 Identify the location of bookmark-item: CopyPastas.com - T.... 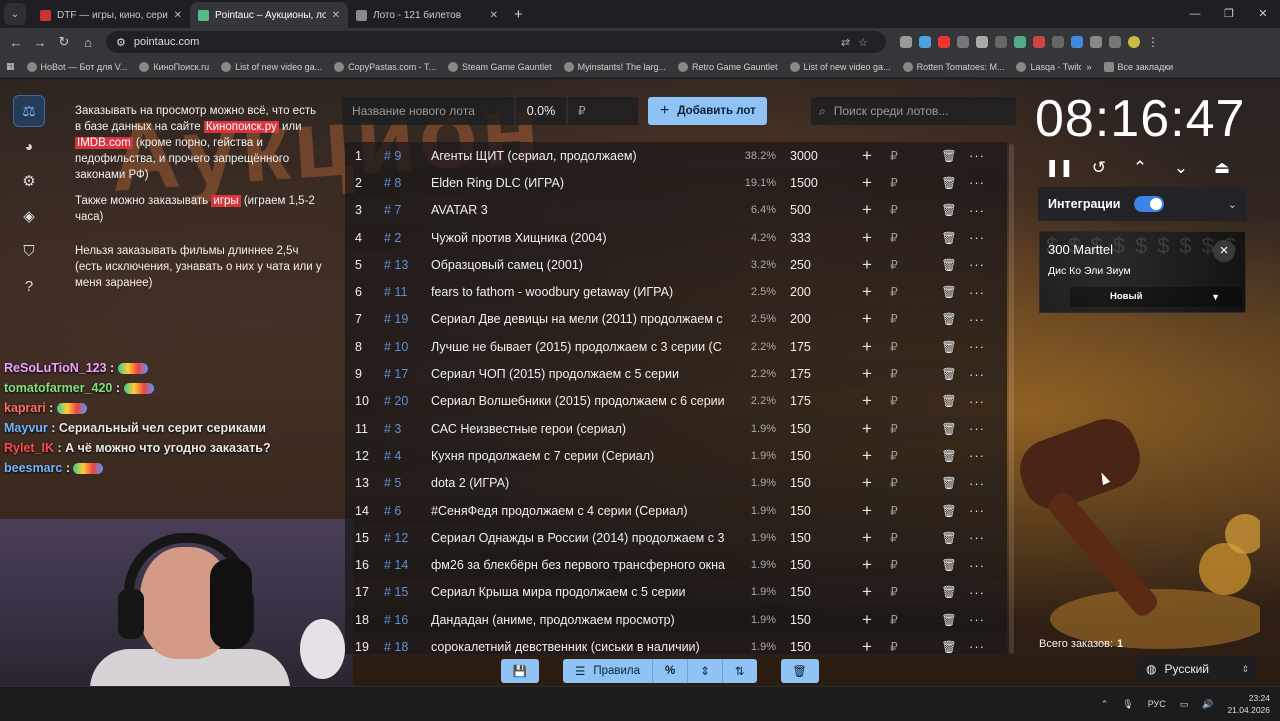
(385, 66).